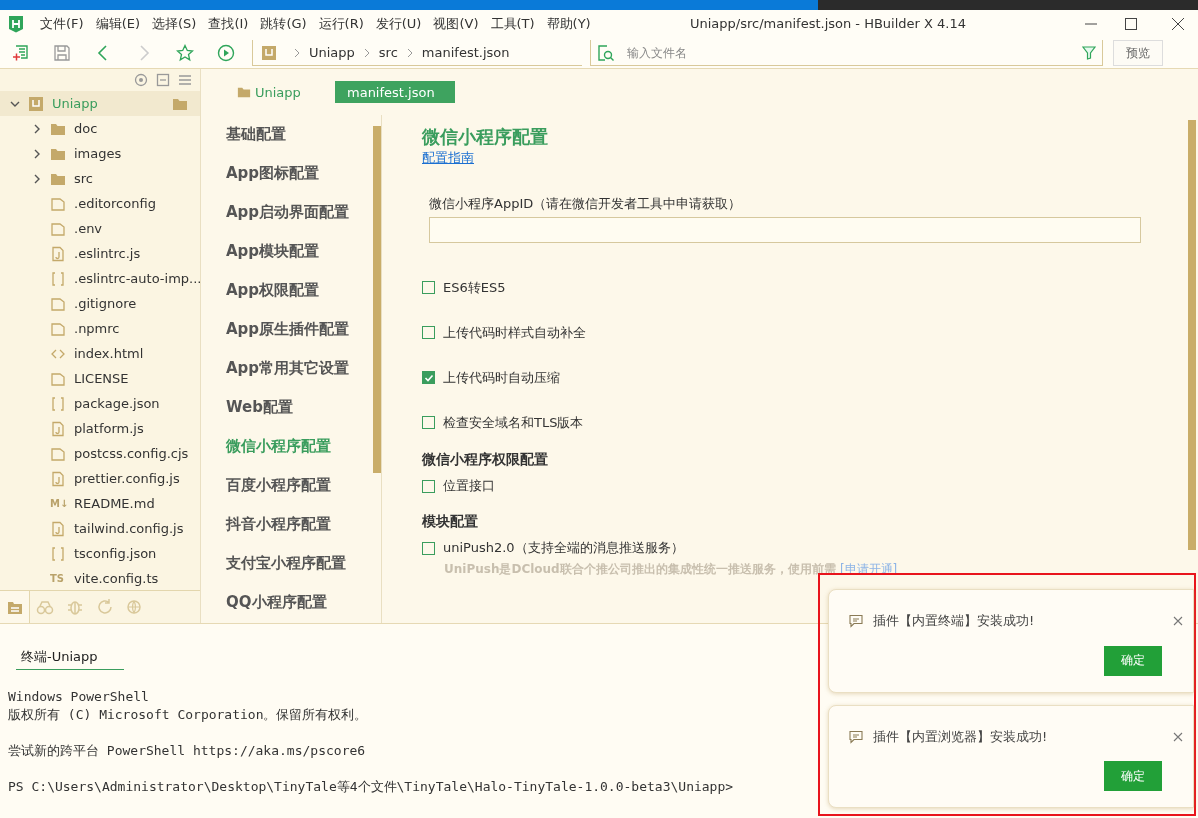 The height and width of the screenshot is (818, 1198). What do you see at coordinates (62, 53) in the screenshot?
I see `save-icon` at bounding box center [62, 53].